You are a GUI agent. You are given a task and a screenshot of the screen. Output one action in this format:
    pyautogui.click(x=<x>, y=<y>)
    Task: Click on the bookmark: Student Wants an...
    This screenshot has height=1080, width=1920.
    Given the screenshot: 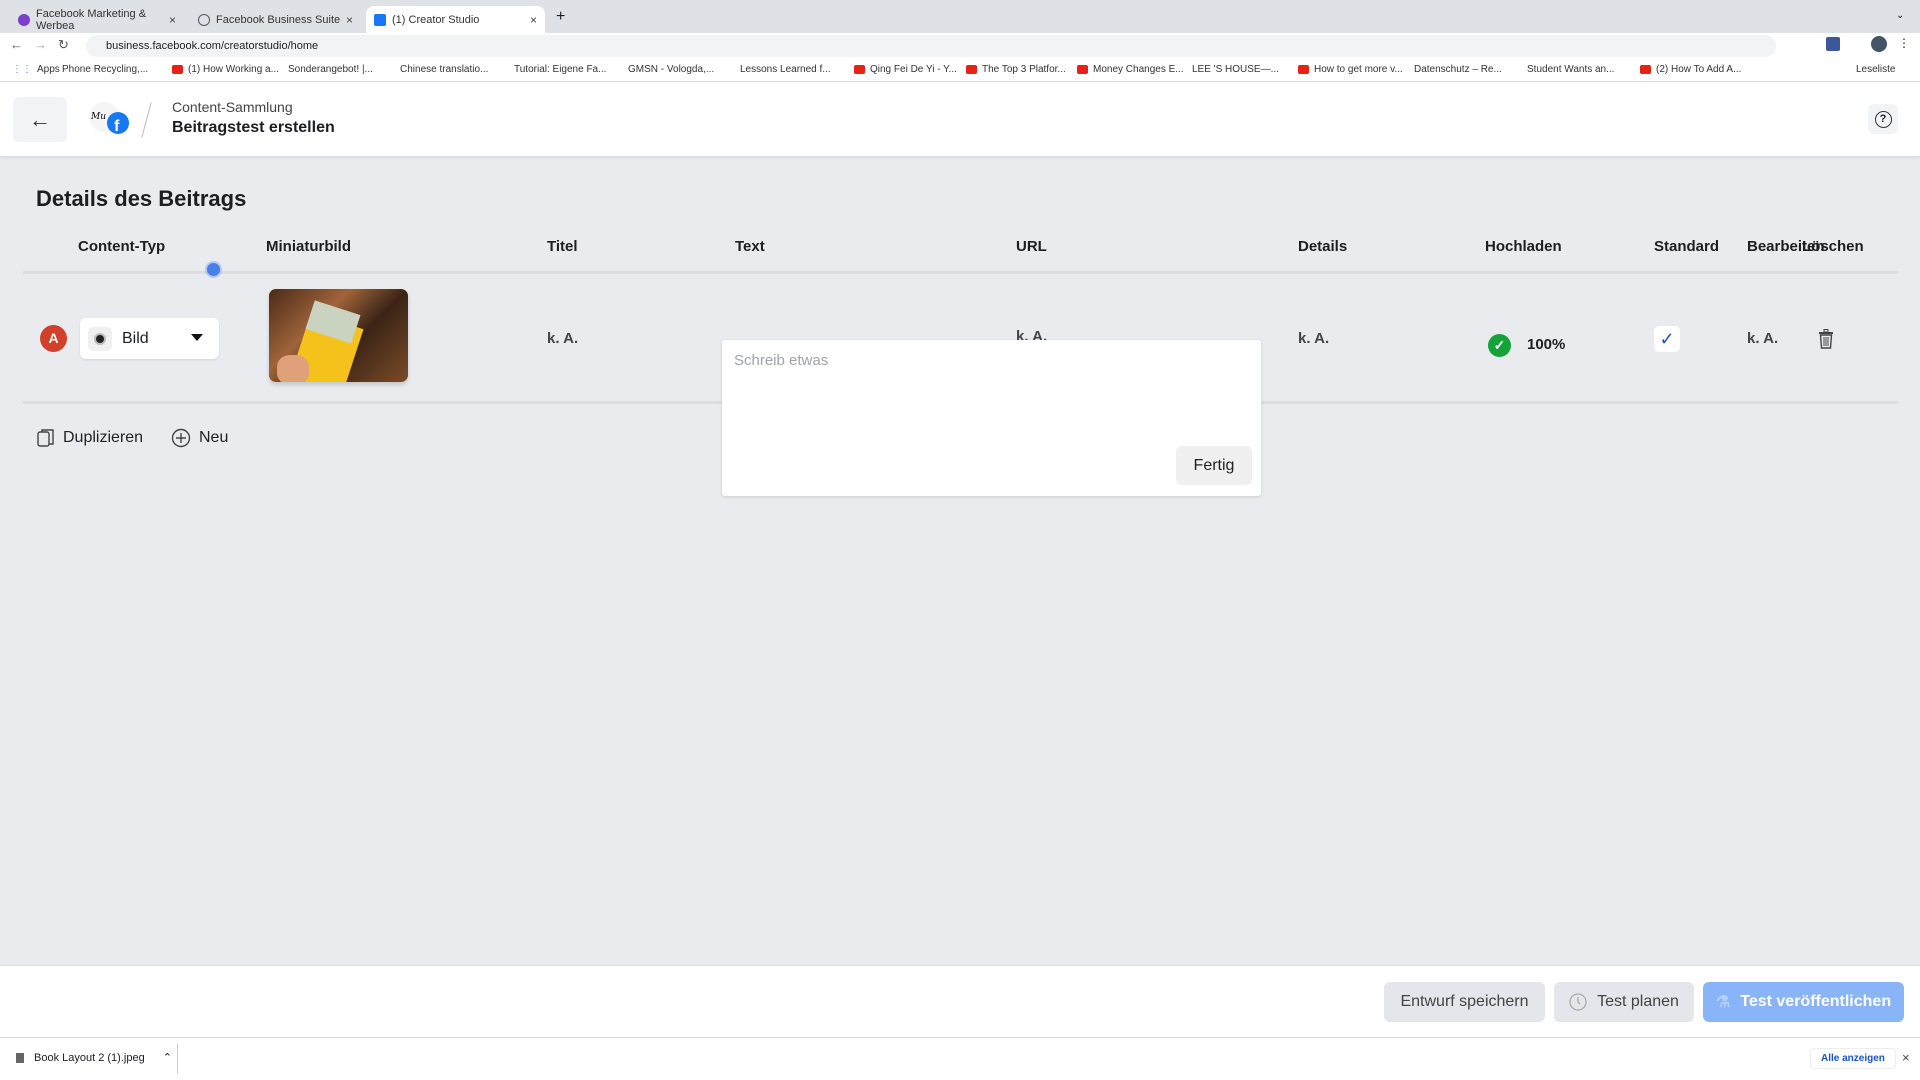 What is the action you would take?
    pyautogui.click(x=1570, y=69)
    